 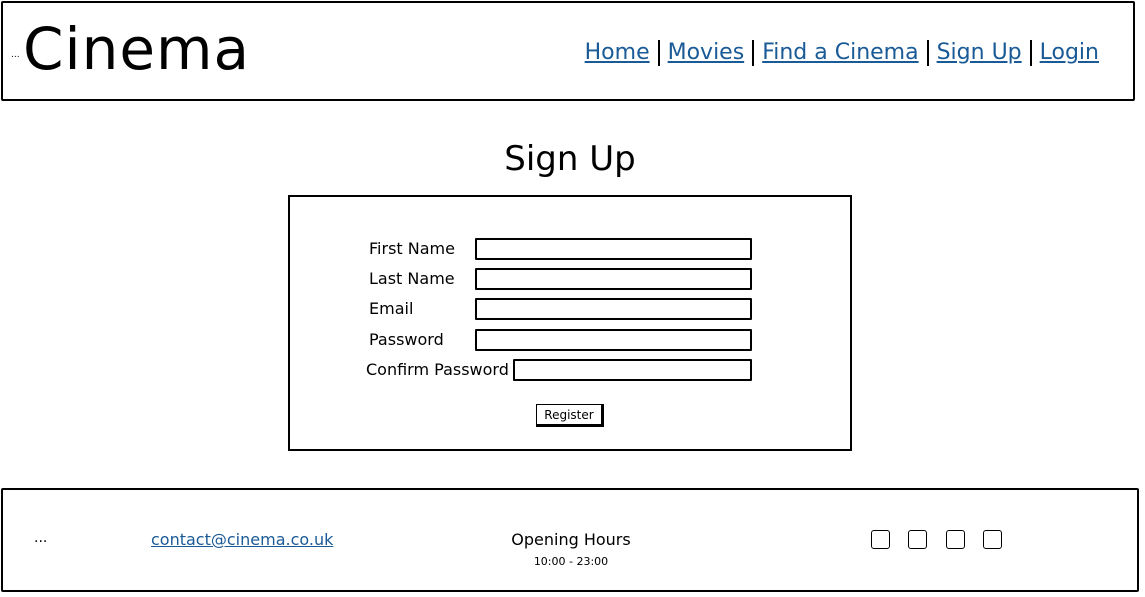 What do you see at coordinates (570, 159) in the screenshot?
I see `page-title: Sign Up` at bounding box center [570, 159].